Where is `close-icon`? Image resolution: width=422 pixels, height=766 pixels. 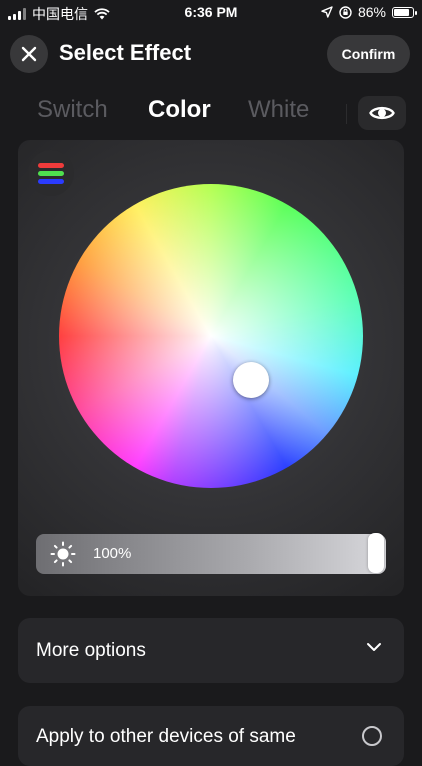 close-icon is located at coordinates (29, 54).